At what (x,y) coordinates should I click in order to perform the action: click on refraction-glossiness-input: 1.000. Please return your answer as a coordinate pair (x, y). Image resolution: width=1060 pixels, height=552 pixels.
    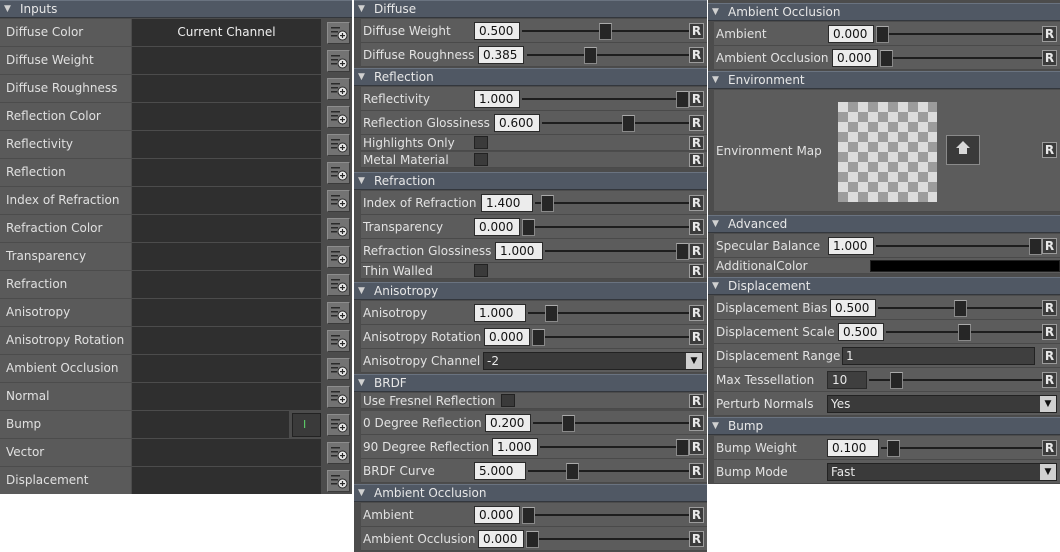
    Looking at the image, I should click on (519, 251).